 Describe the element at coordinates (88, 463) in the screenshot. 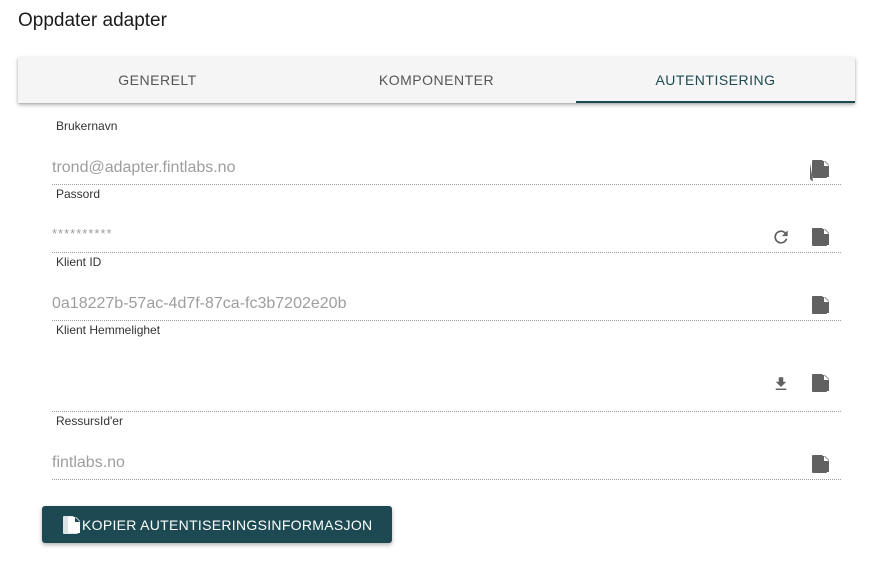

I see `resource-ids-value: fintlabs.no` at that location.